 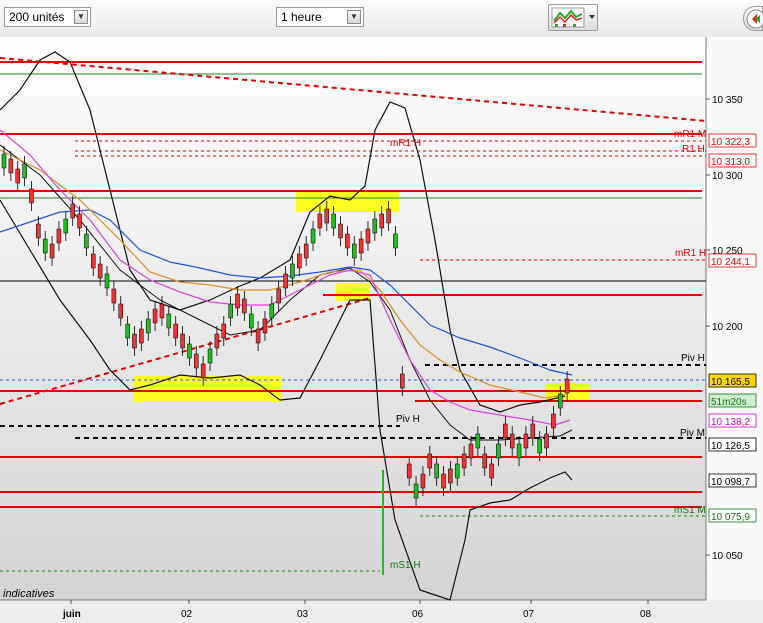 What do you see at coordinates (187, 614) in the screenshot?
I see `x-tick-label: 02` at bounding box center [187, 614].